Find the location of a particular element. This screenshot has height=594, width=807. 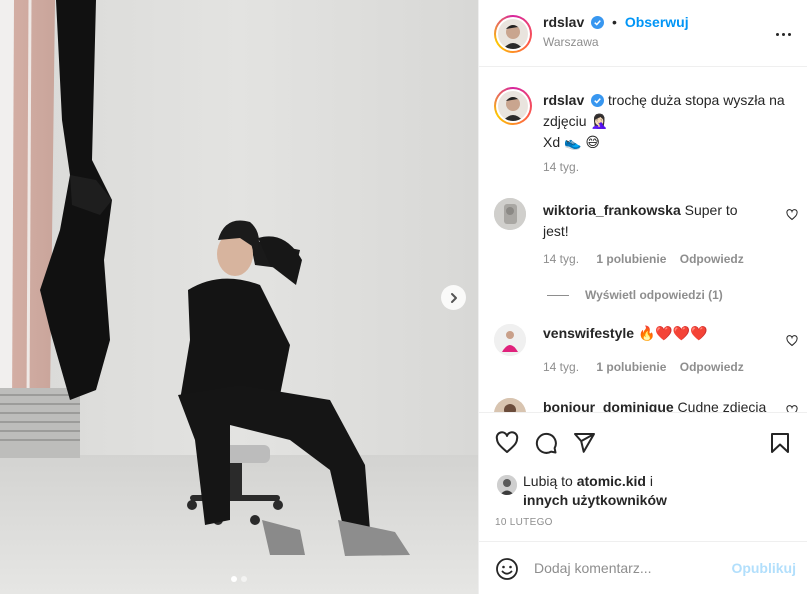

liker-avatar is located at coordinates (507, 485).